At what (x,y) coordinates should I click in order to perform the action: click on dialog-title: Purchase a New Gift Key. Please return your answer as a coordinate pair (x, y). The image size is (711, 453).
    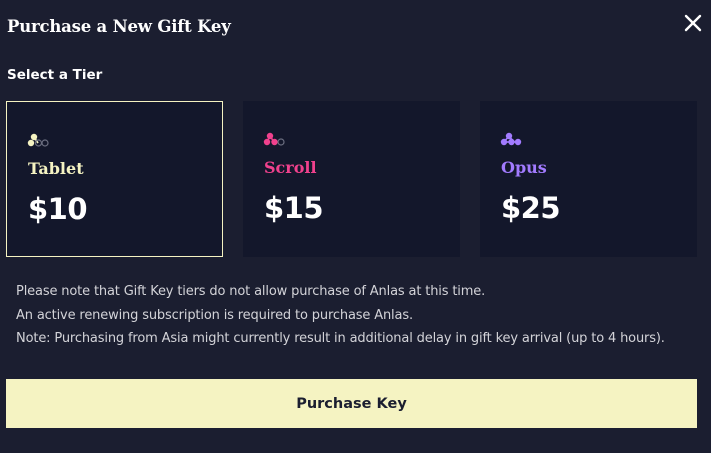
    Looking at the image, I should click on (119, 26).